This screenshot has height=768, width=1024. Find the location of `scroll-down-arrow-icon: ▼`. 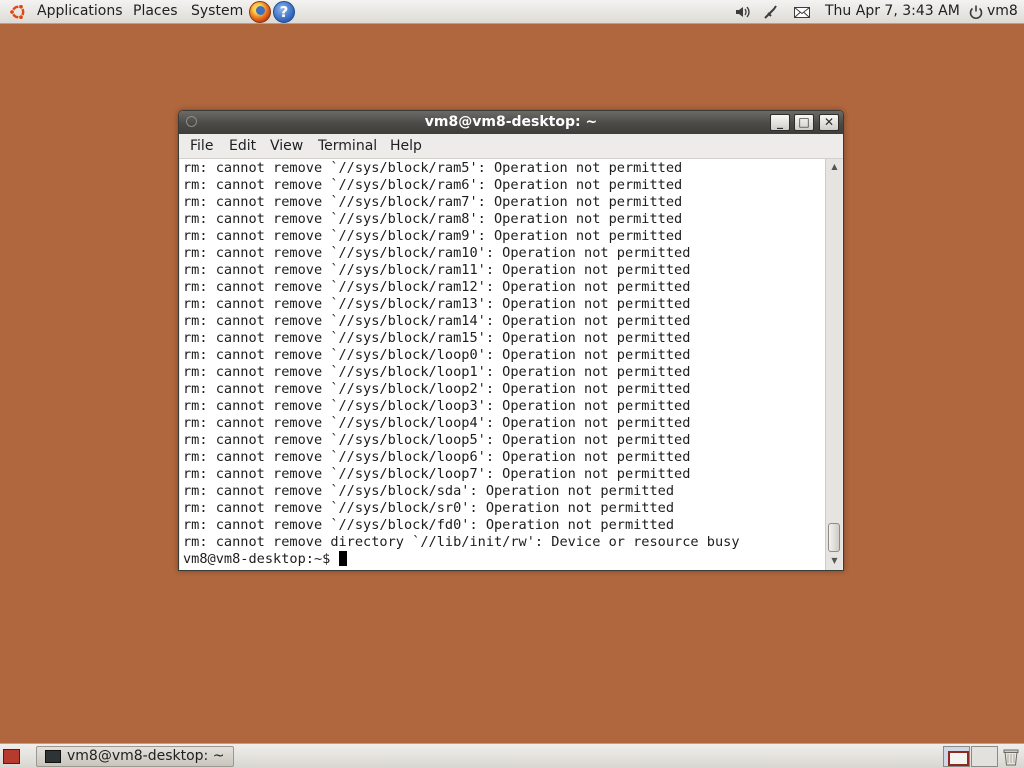

scroll-down-arrow-icon: ▼ is located at coordinates (834, 561).